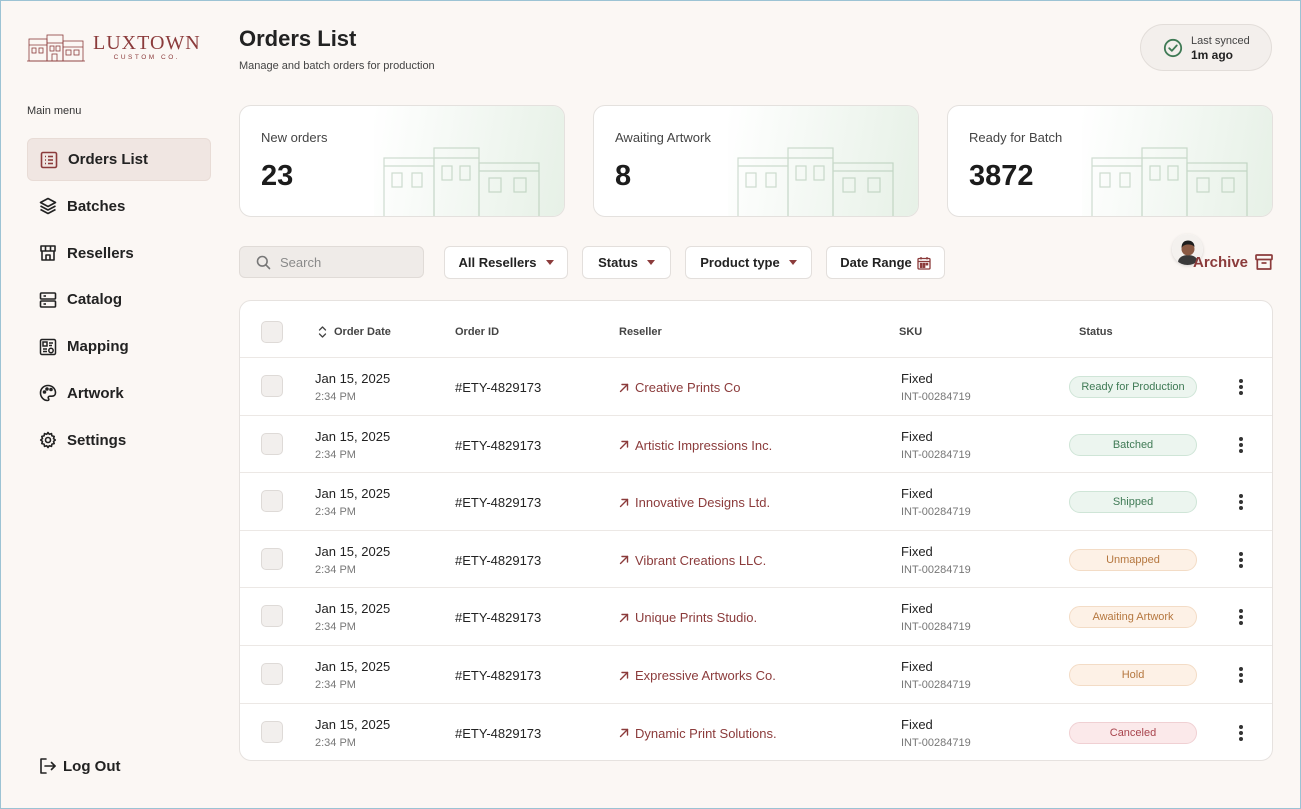  What do you see at coordinates (626, 262) in the screenshot?
I see `status-filter-dropdown: Status` at bounding box center [626, 262].